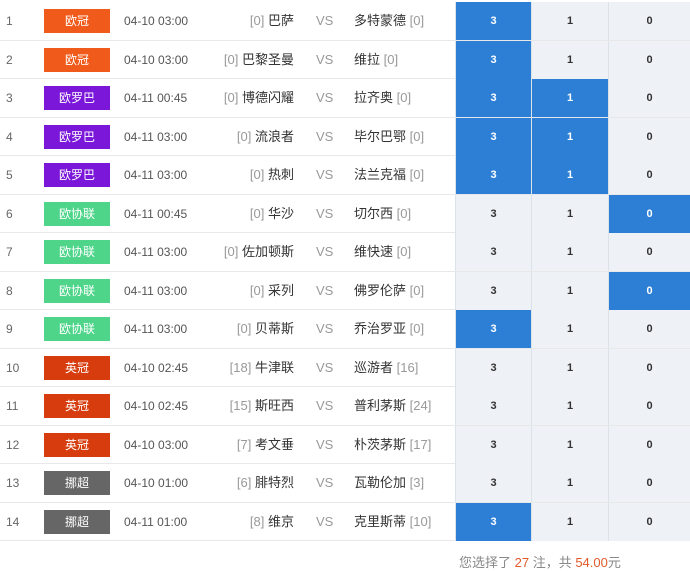 The height and width of the screenshot is (571, 690). What do you see at coordinates (259, 98) in the screenshot?
I see `home-team: [0] 博德闪耀` at bounding box center [259, 98].